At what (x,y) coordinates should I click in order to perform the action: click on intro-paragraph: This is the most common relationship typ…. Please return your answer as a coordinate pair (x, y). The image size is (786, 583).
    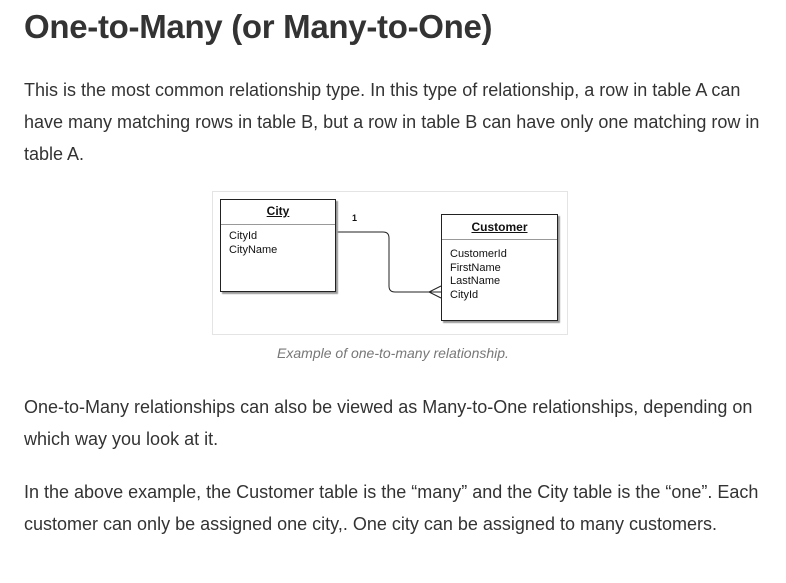
    Looking at the image, I should click on (392, 122).